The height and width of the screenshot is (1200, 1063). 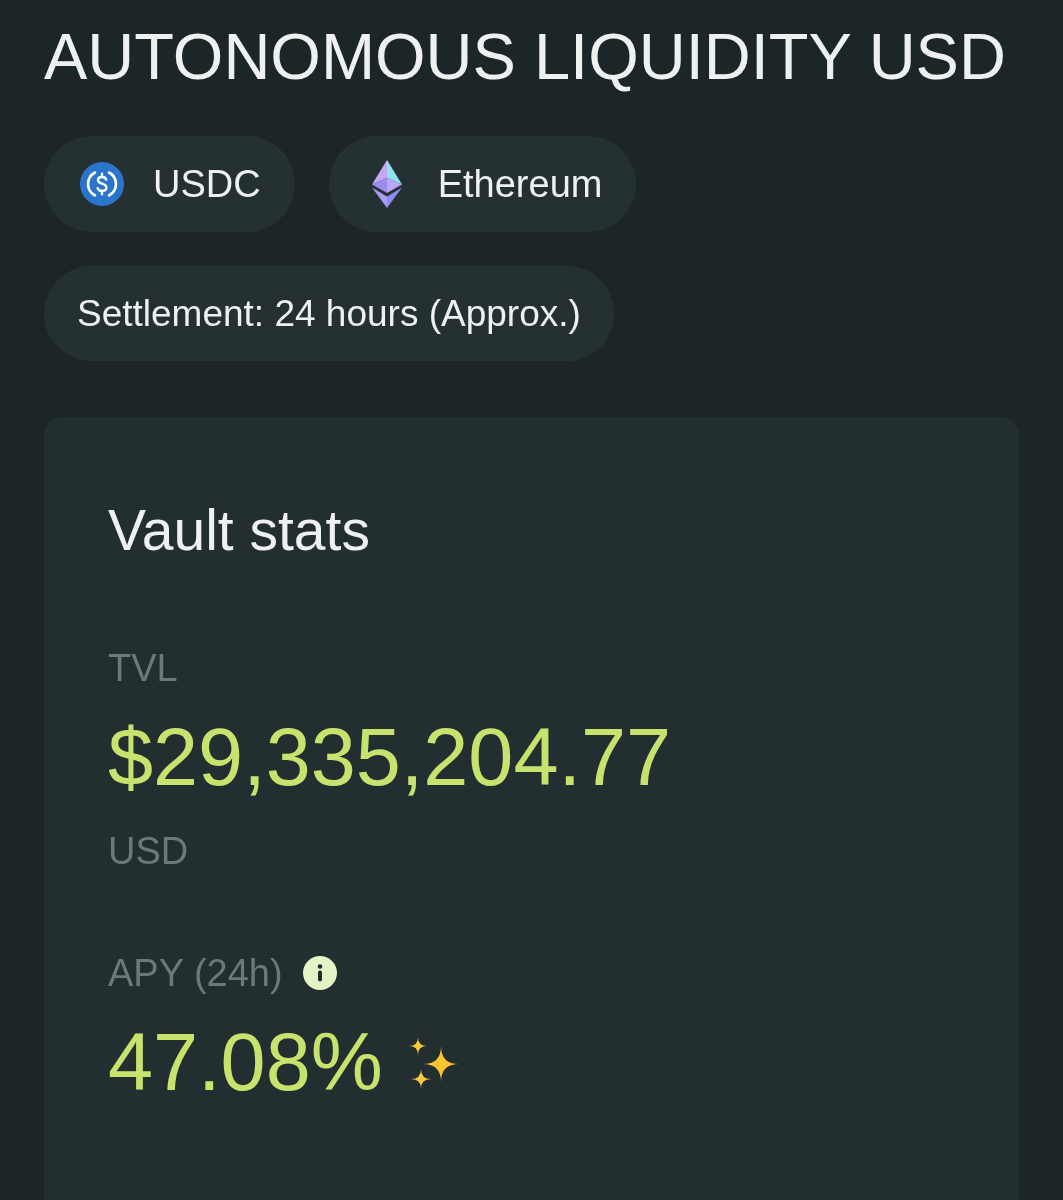 I want to click on stat-label: APY (24h), so click(x=195, y=973).